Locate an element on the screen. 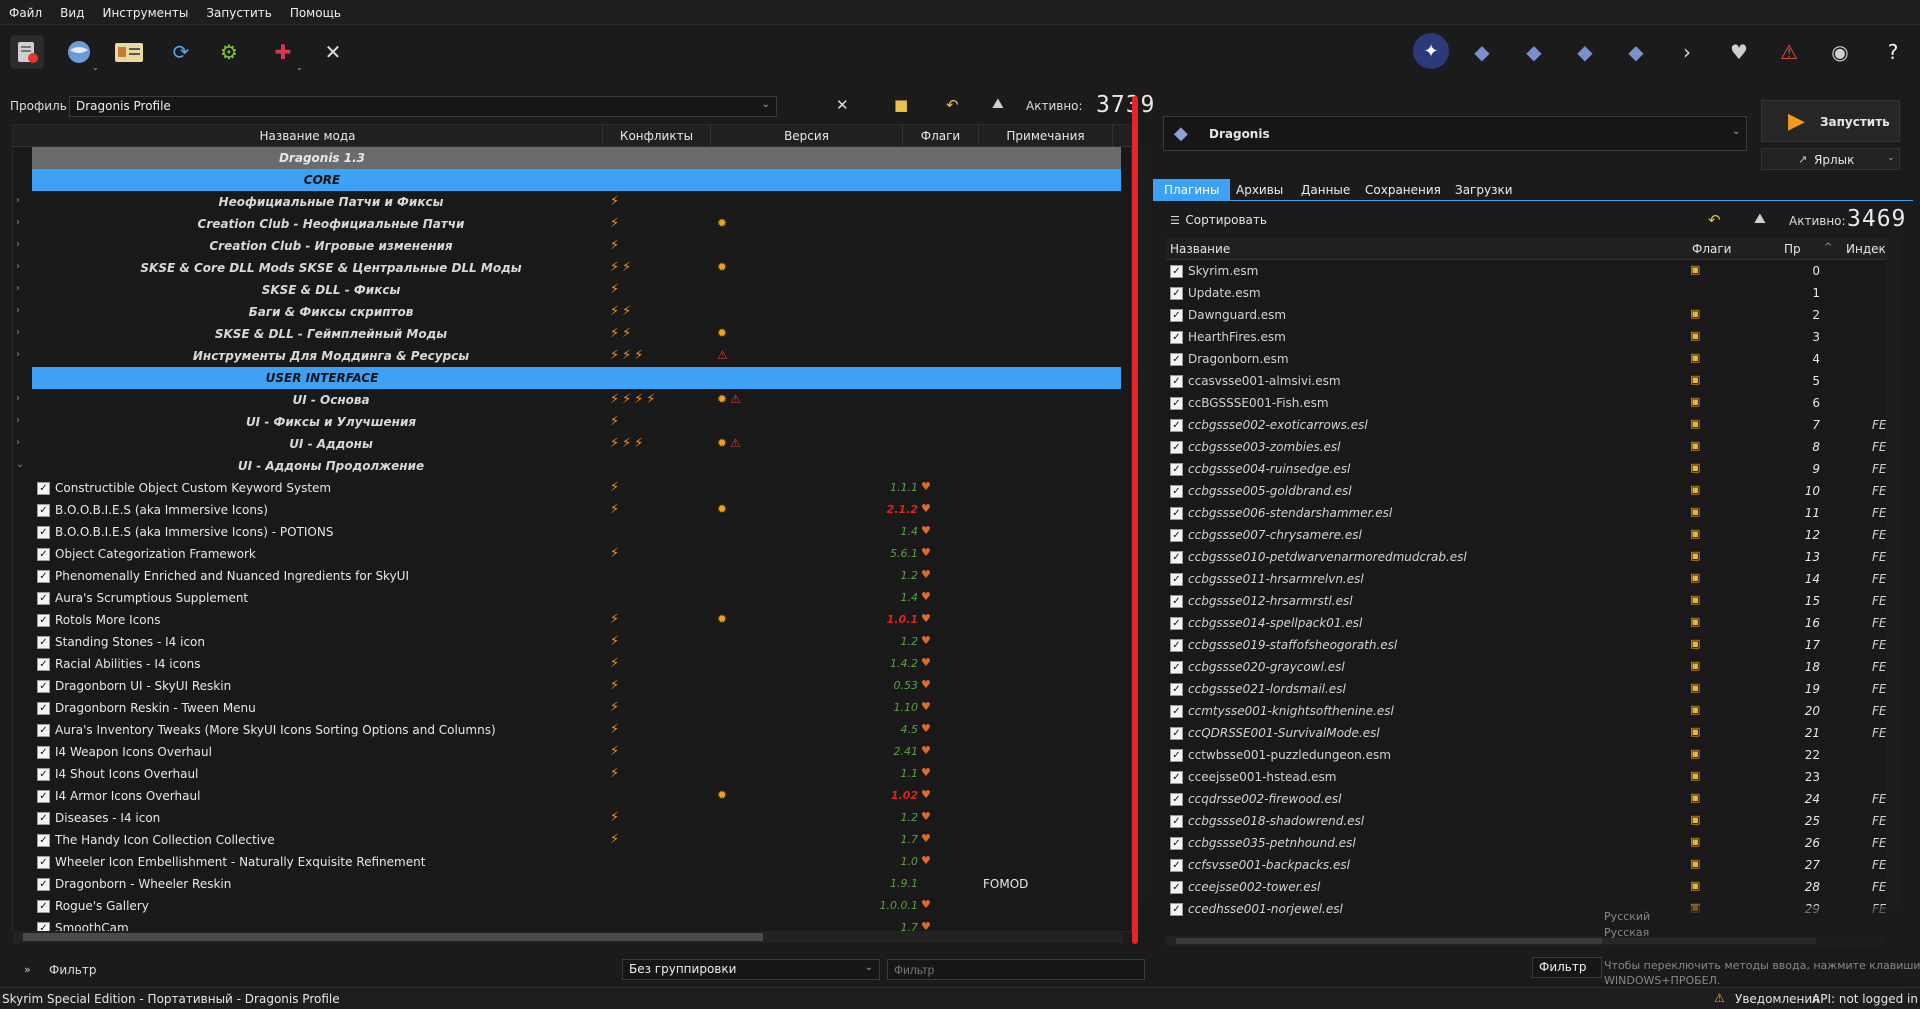  grouping-select: Без группировки ⌄ is located at coordinates (751, 969).